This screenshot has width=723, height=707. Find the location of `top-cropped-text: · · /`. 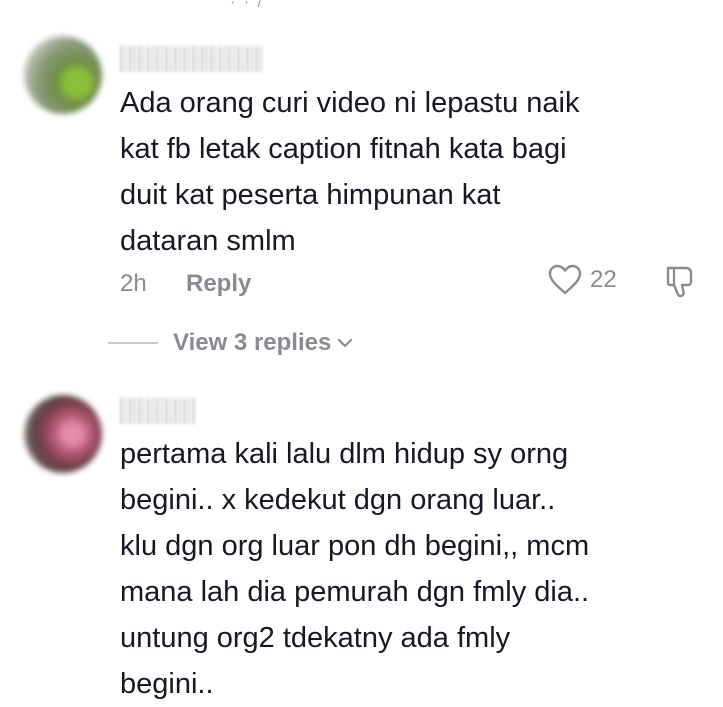

top-cropped-text: · · / is located at coordinates (247, 5).